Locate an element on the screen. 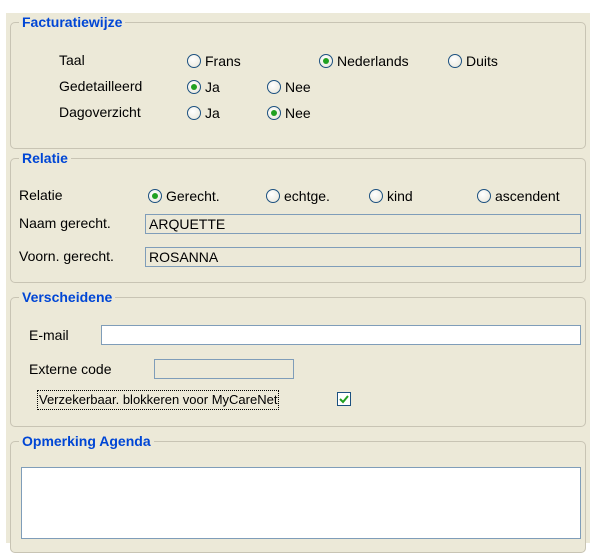 This screenshot has height=553, width=593. gedetailleerd-radio-nee: Nee is located at coordinates (289, 87).